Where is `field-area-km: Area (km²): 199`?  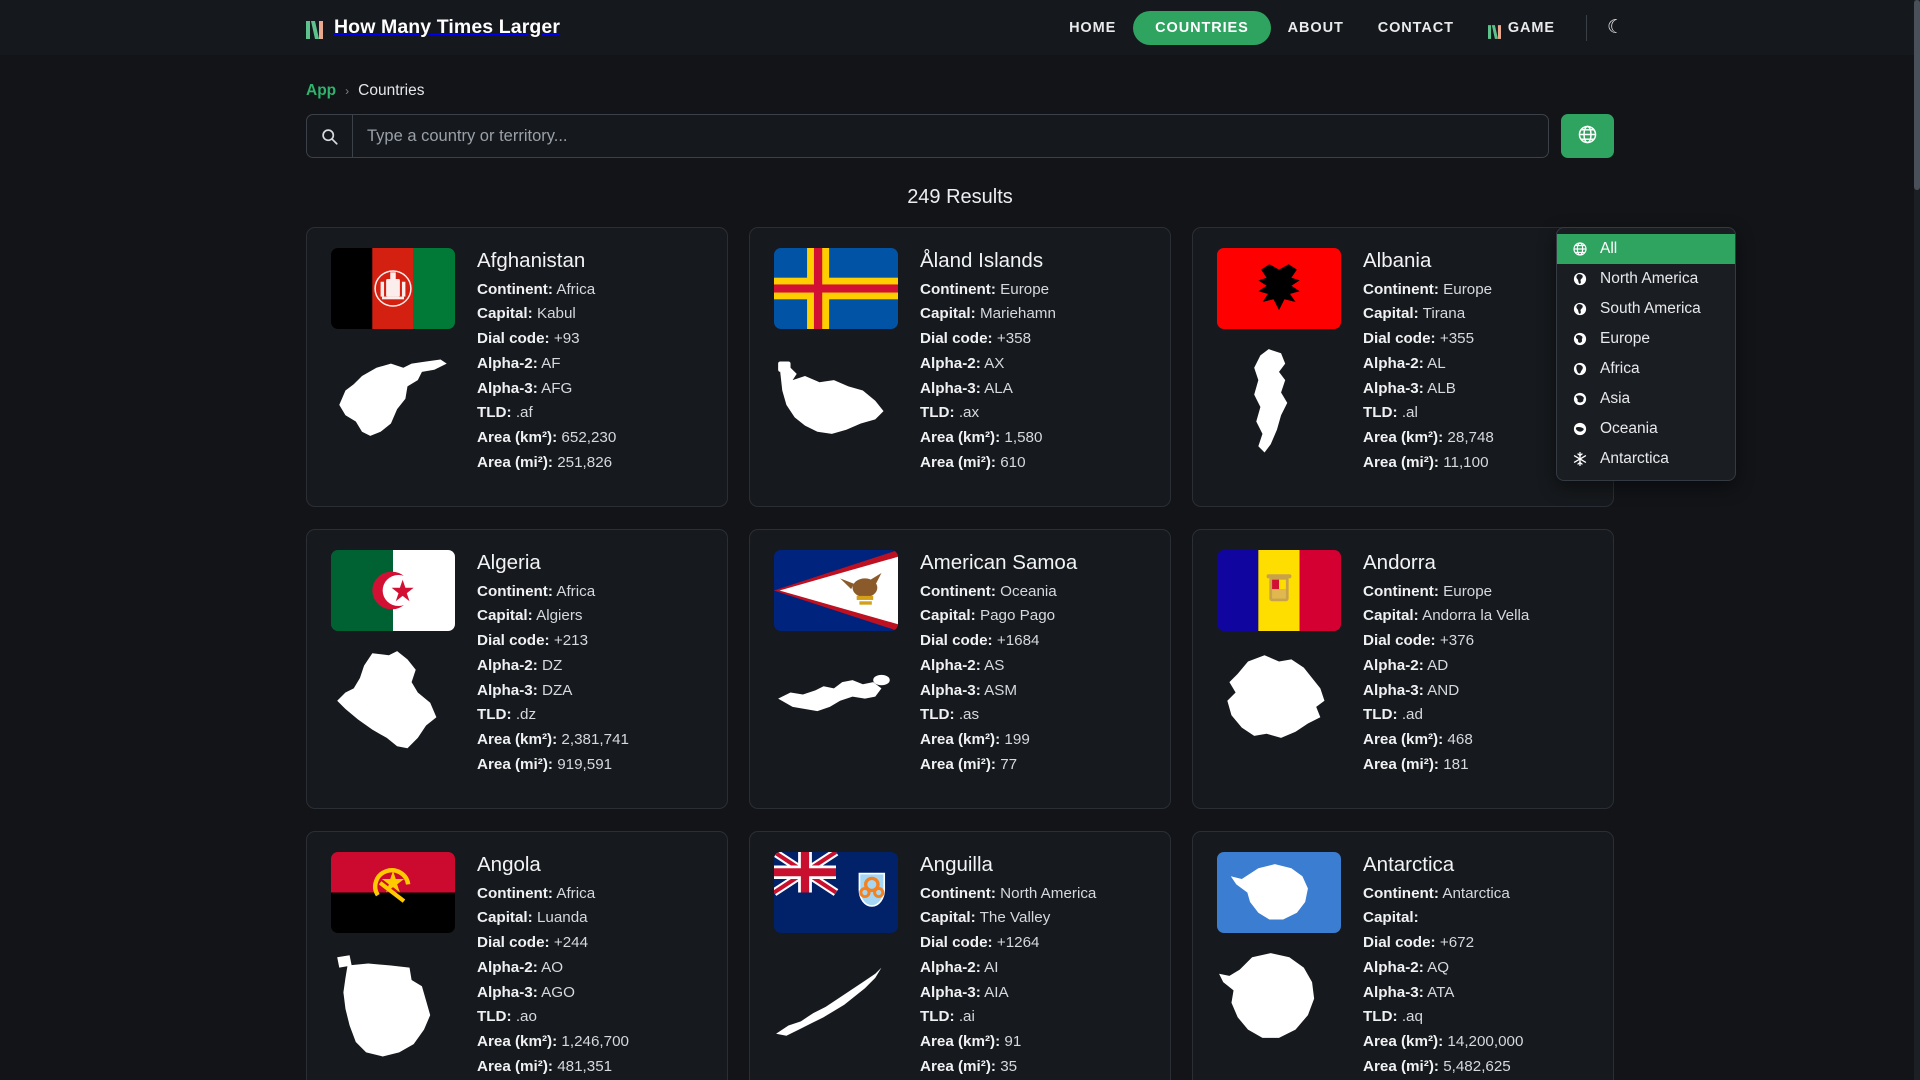
field-area-km: Area (km²): 199 is located at coordinates (1033, 740).